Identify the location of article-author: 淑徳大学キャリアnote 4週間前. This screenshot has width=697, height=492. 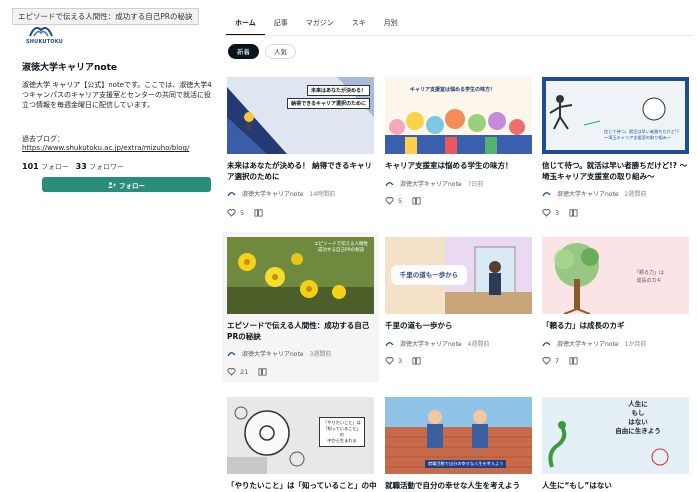
(437, 343).